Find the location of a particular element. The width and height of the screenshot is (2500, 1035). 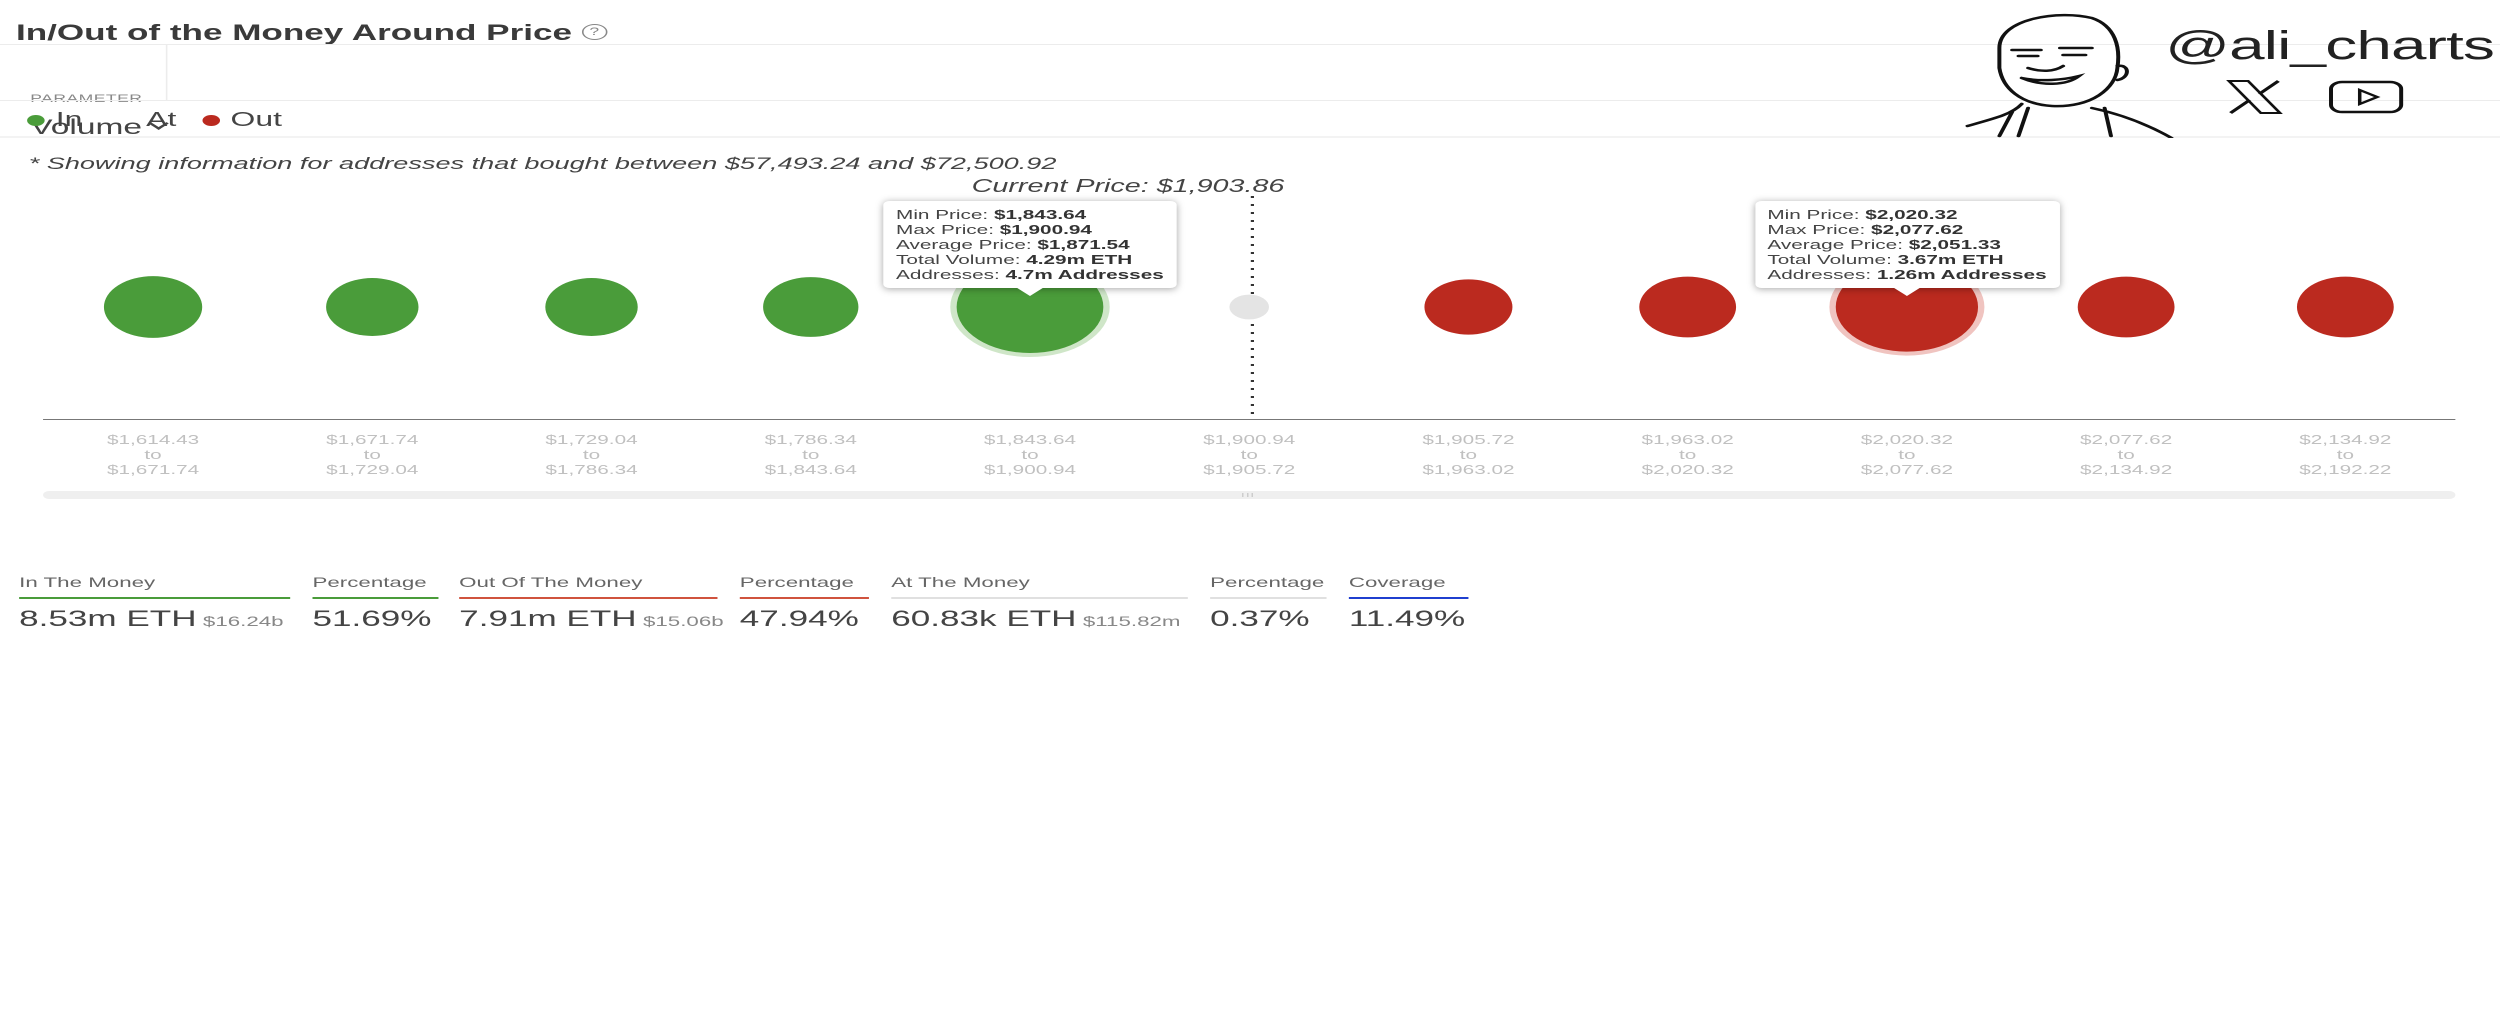

tooltip-row: Addresses: 4.7m Addresses is located at coordinates (1030, 274).